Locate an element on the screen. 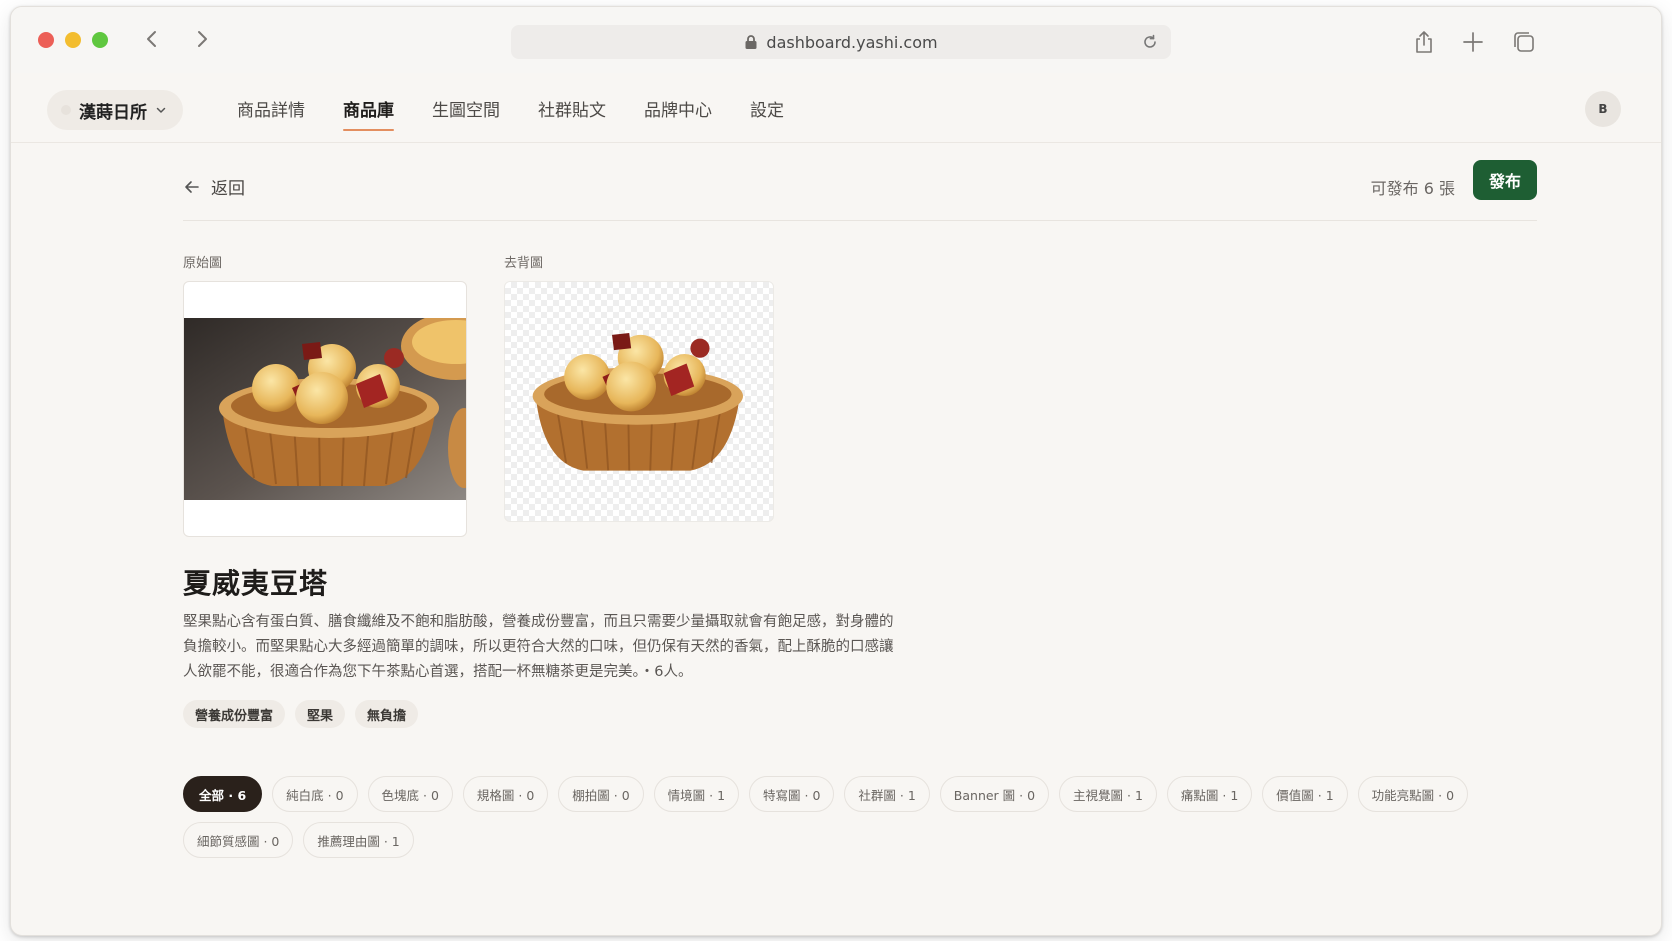  tab-product-details: 商品詳情 is located at coordinates (271, 108).